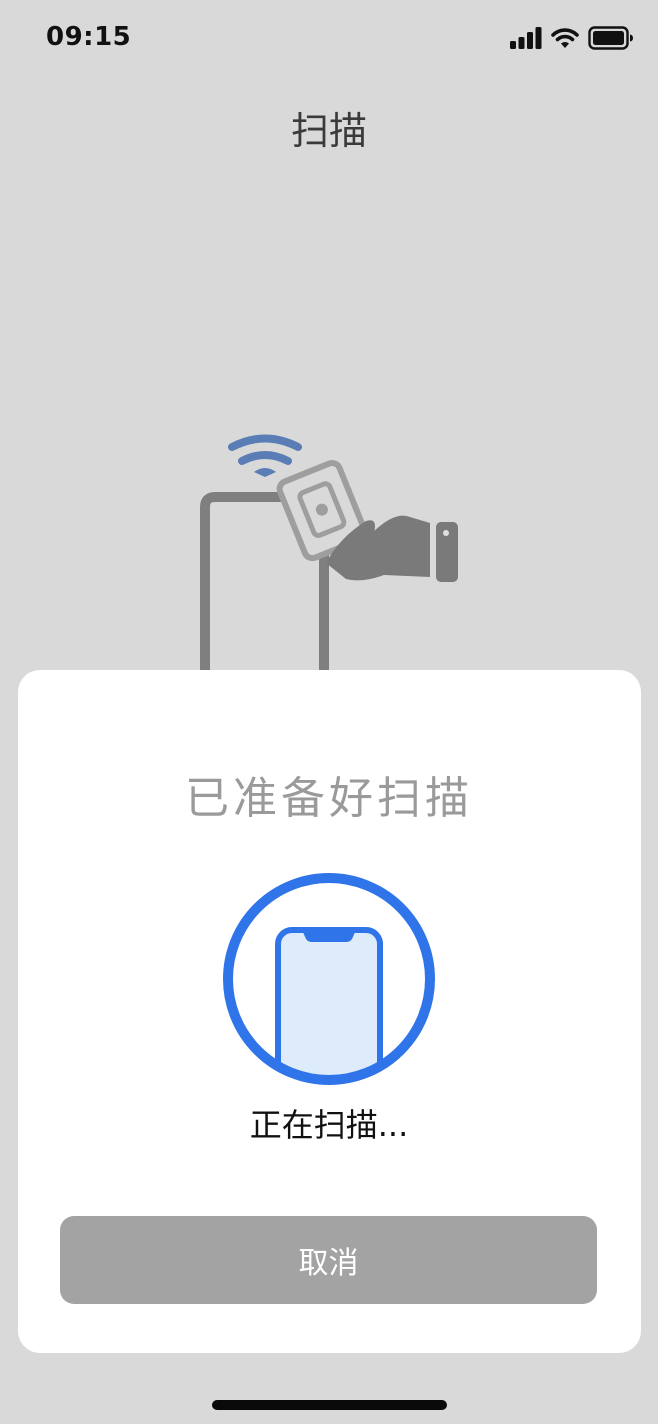 This screenshot has width=658, height=1424. What do you see at coordinates (328, 1260) in the screenshot?
I see `cancel-button: 取消` at bounding box center [328, 1260].